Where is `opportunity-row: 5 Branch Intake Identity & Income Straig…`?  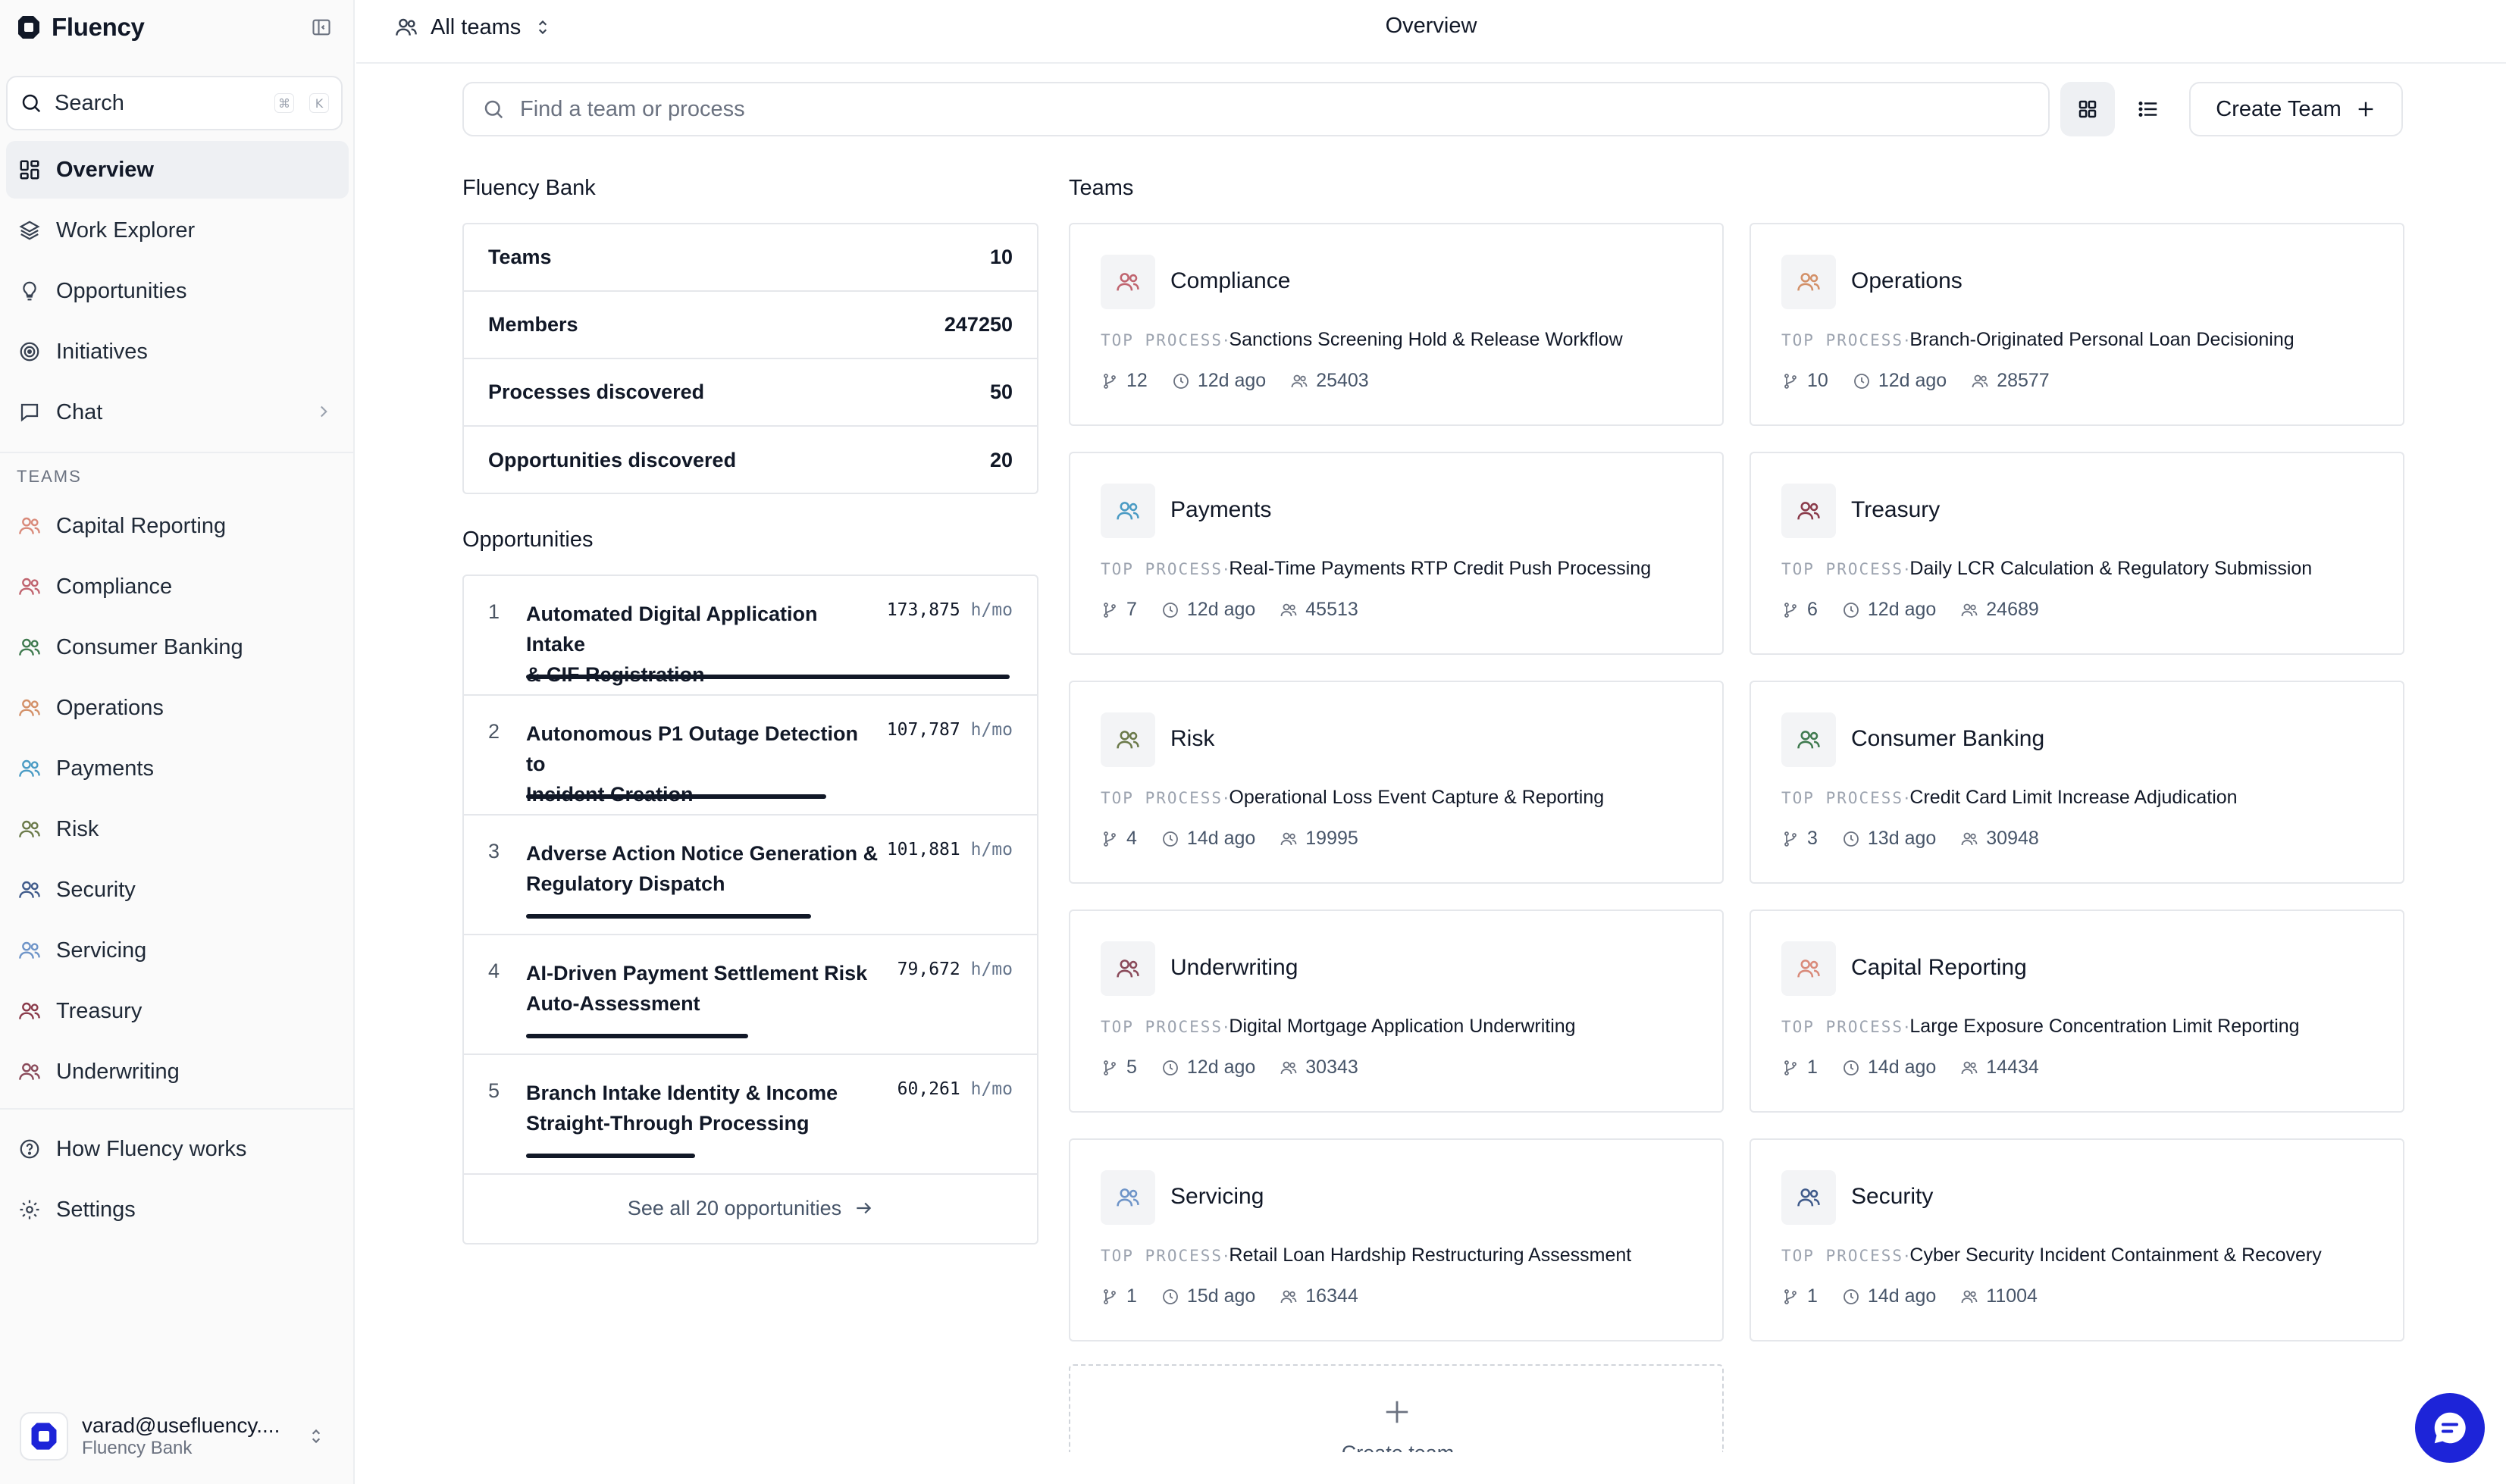 opportunity-row: 5 Branch Intake Identity & Income Straig… is located at coordinates (750, 1115).